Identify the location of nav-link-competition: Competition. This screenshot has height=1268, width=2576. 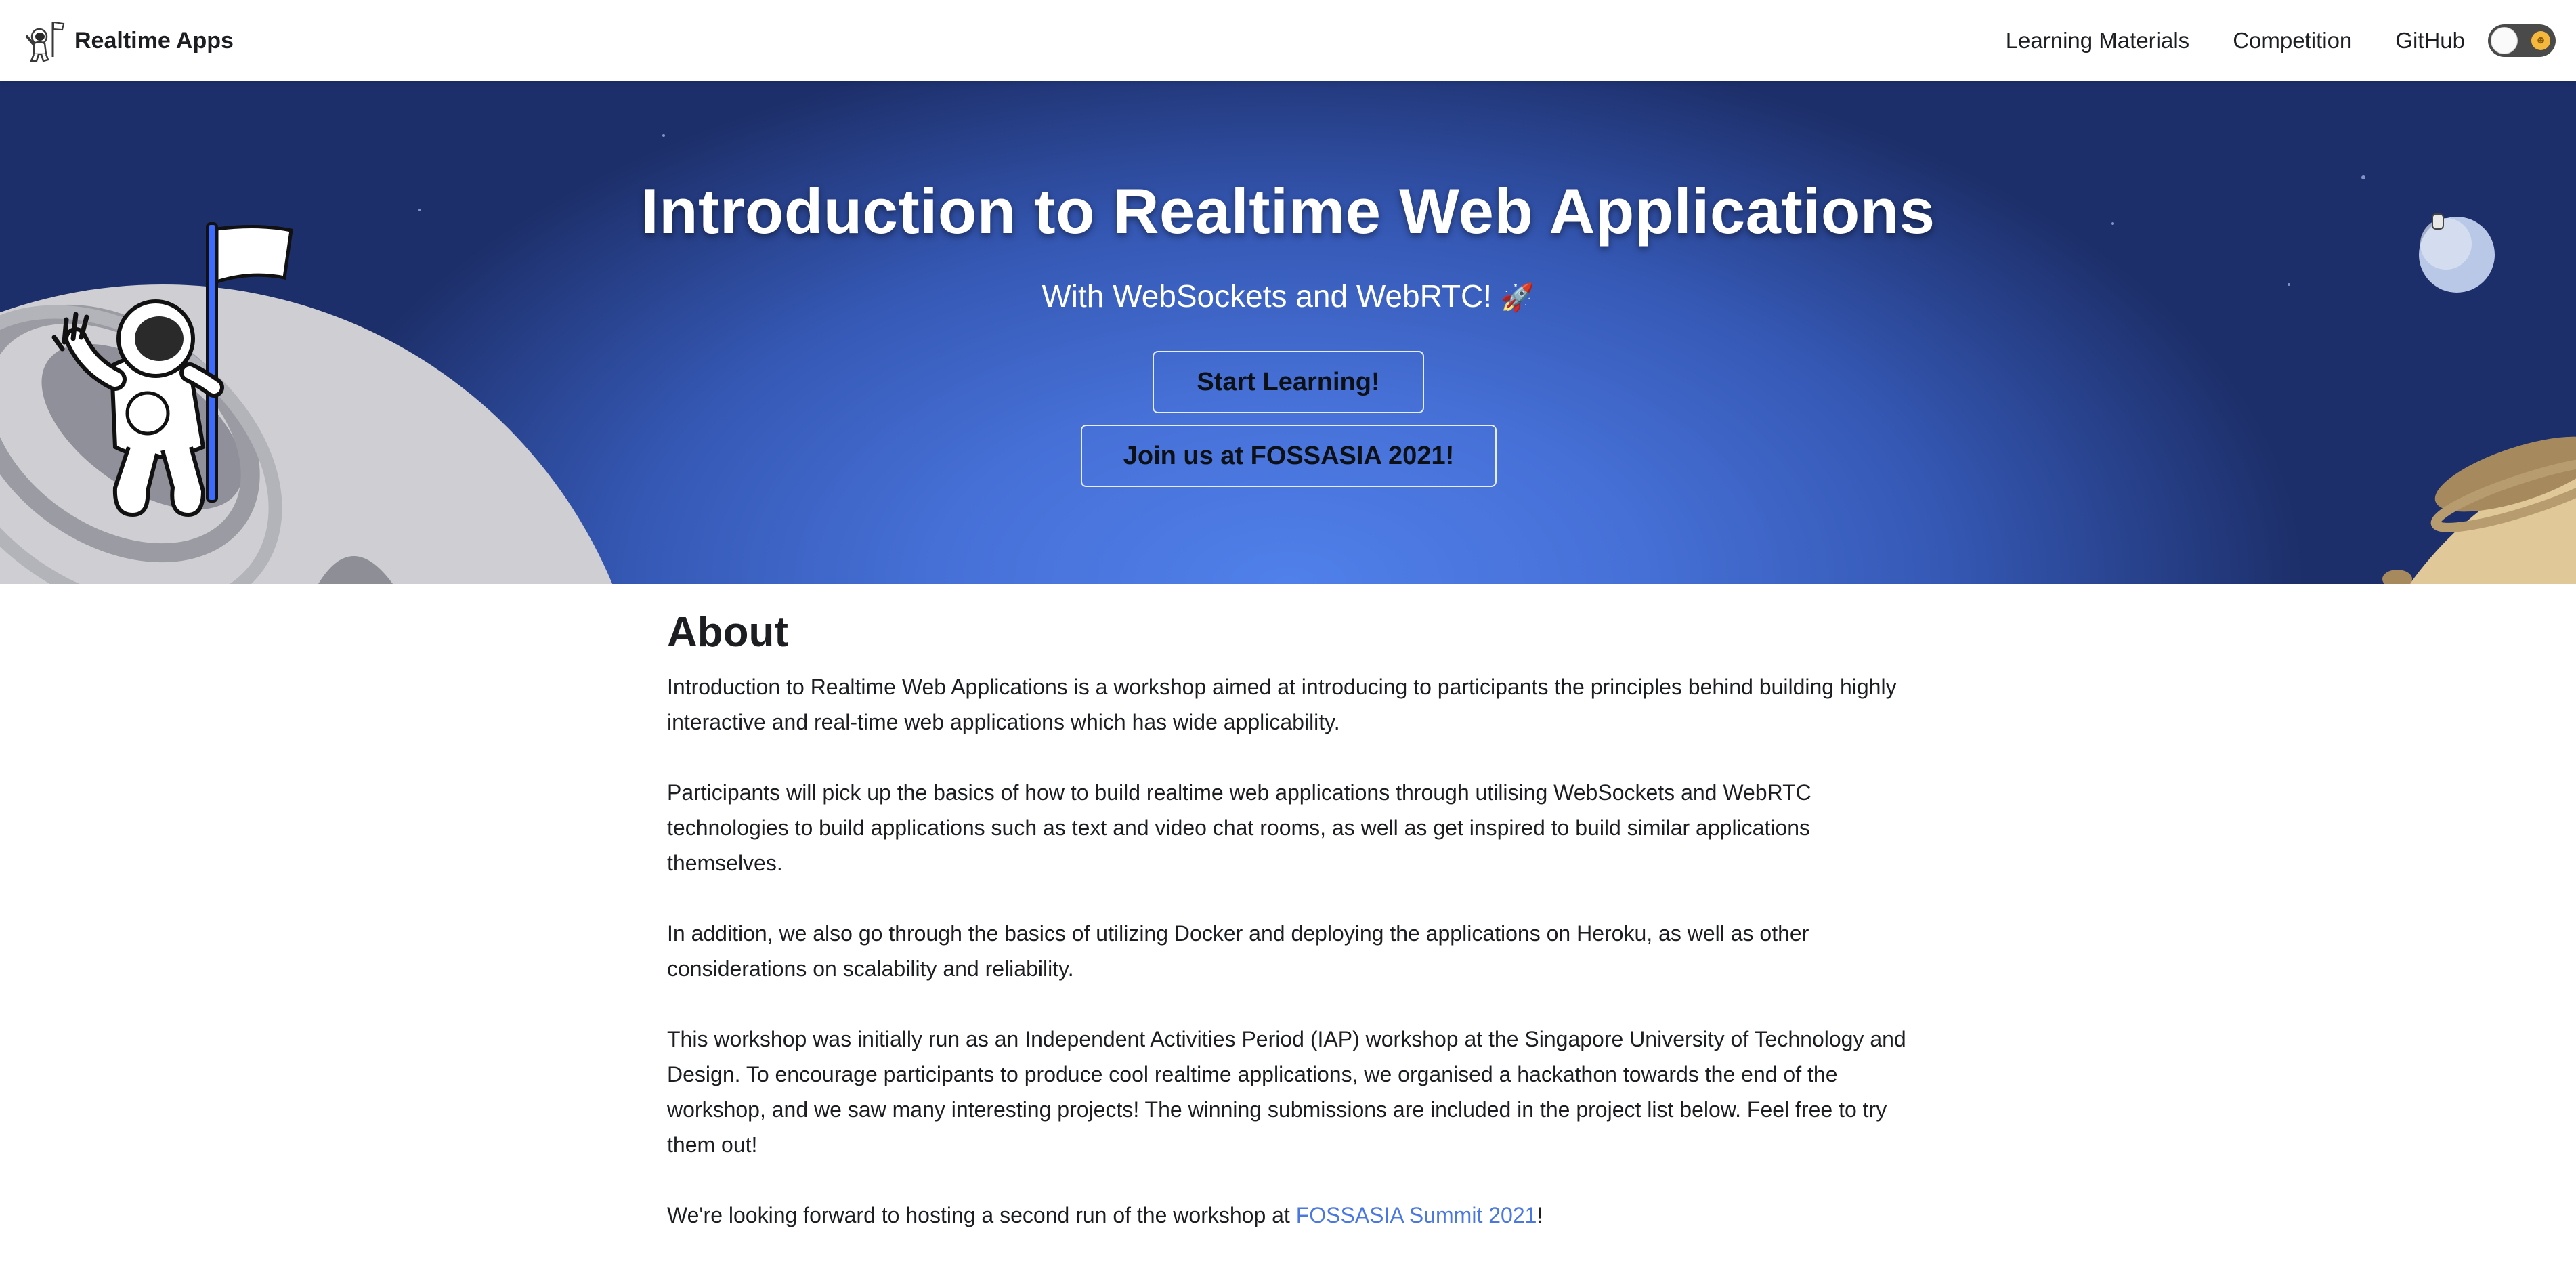
(2292, 41).